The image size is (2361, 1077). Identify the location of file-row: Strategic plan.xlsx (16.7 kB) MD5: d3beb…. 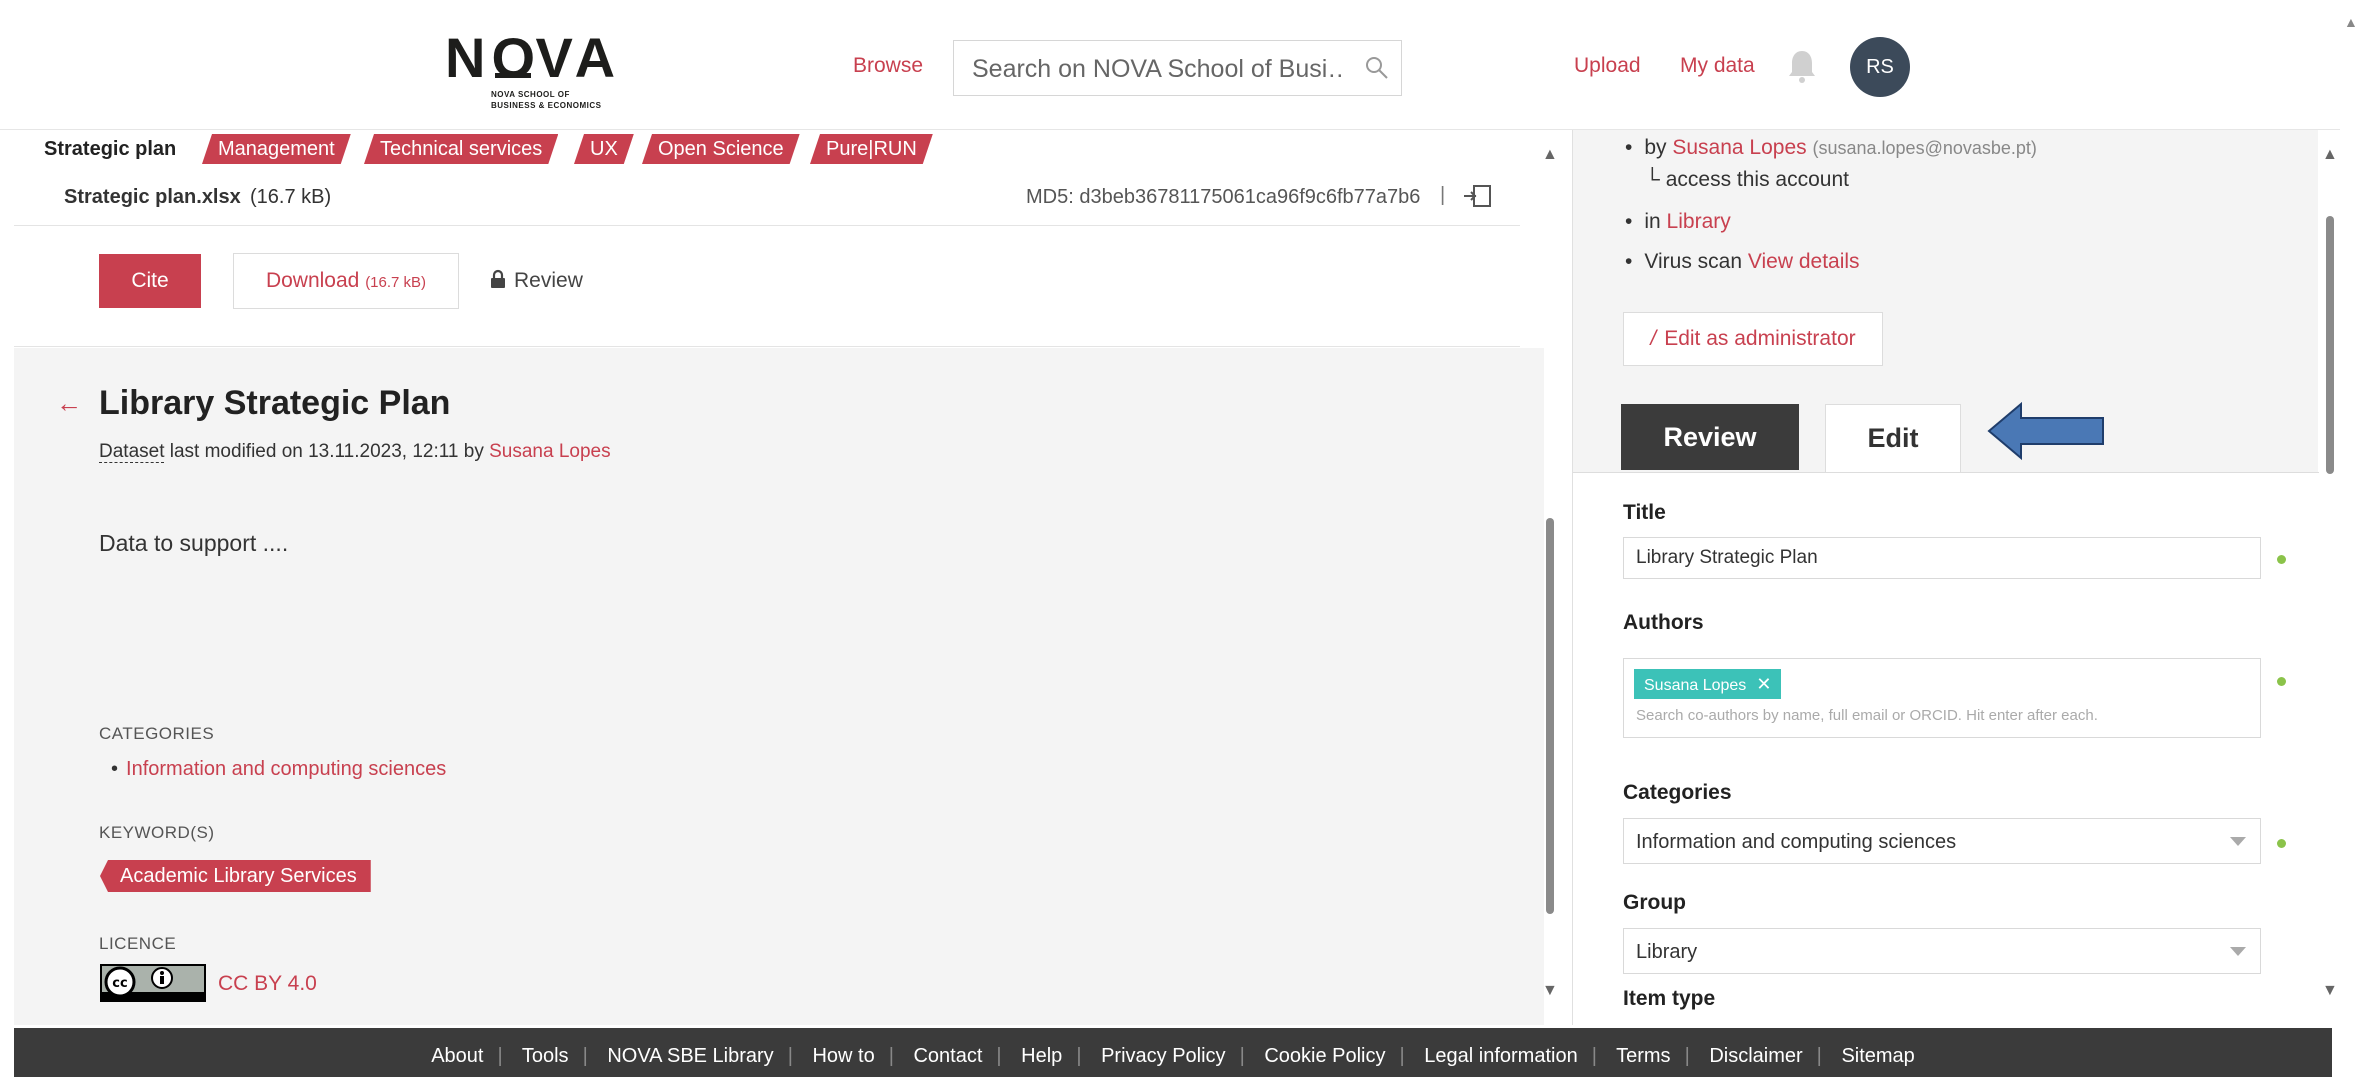
(767, 197).